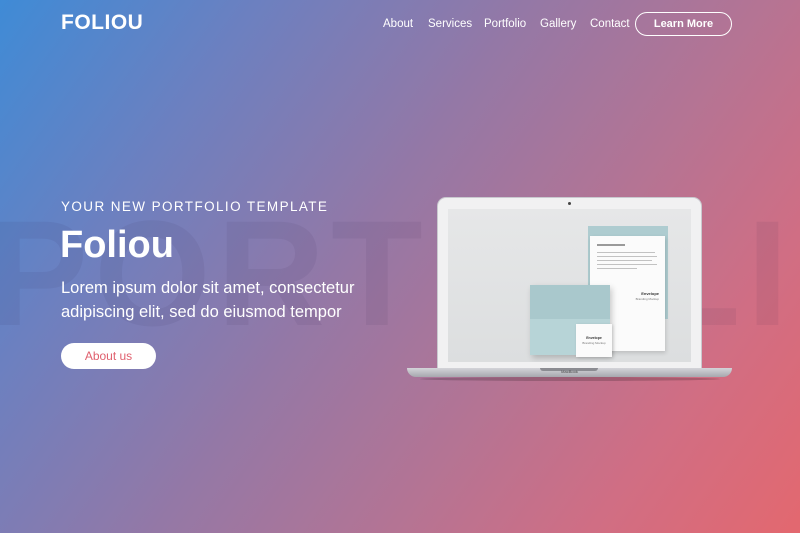 The image size is (800, 533). What do you see at coordinates (594, 343) in the screenshot?
I see `card-subtitle: Branding Mockup` at bounding box center [594, 343].